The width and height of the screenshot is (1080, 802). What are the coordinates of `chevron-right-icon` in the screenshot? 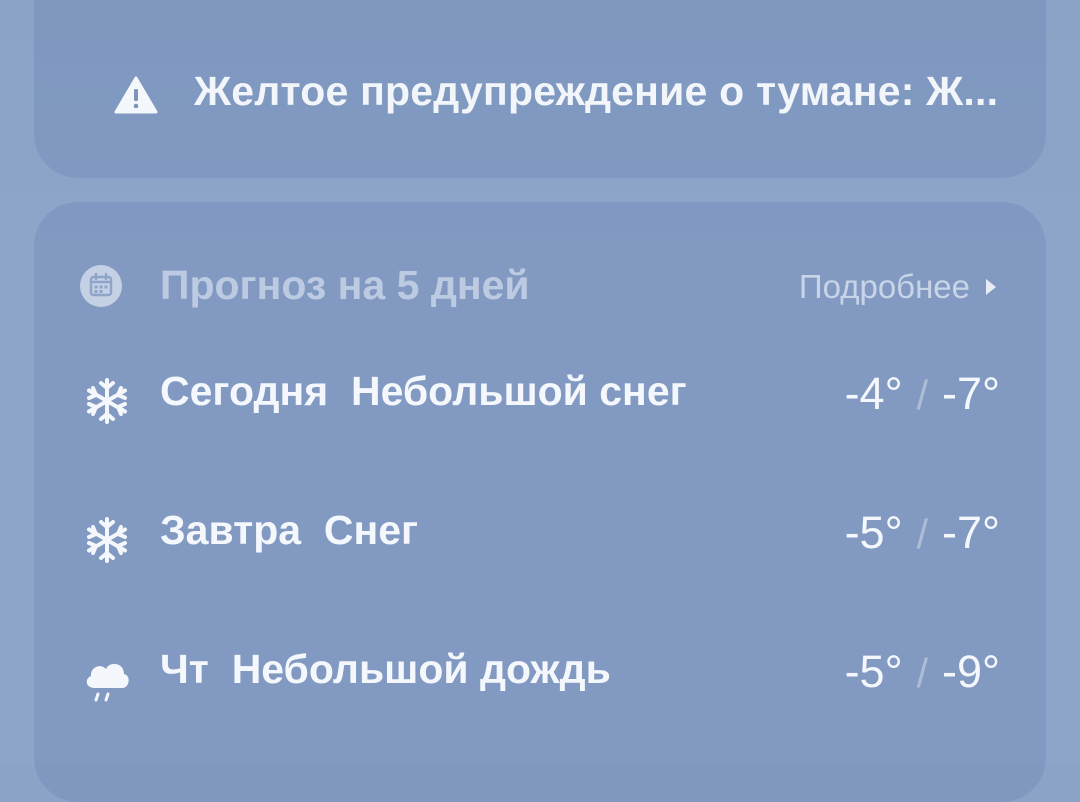 It's located at (991, 287).